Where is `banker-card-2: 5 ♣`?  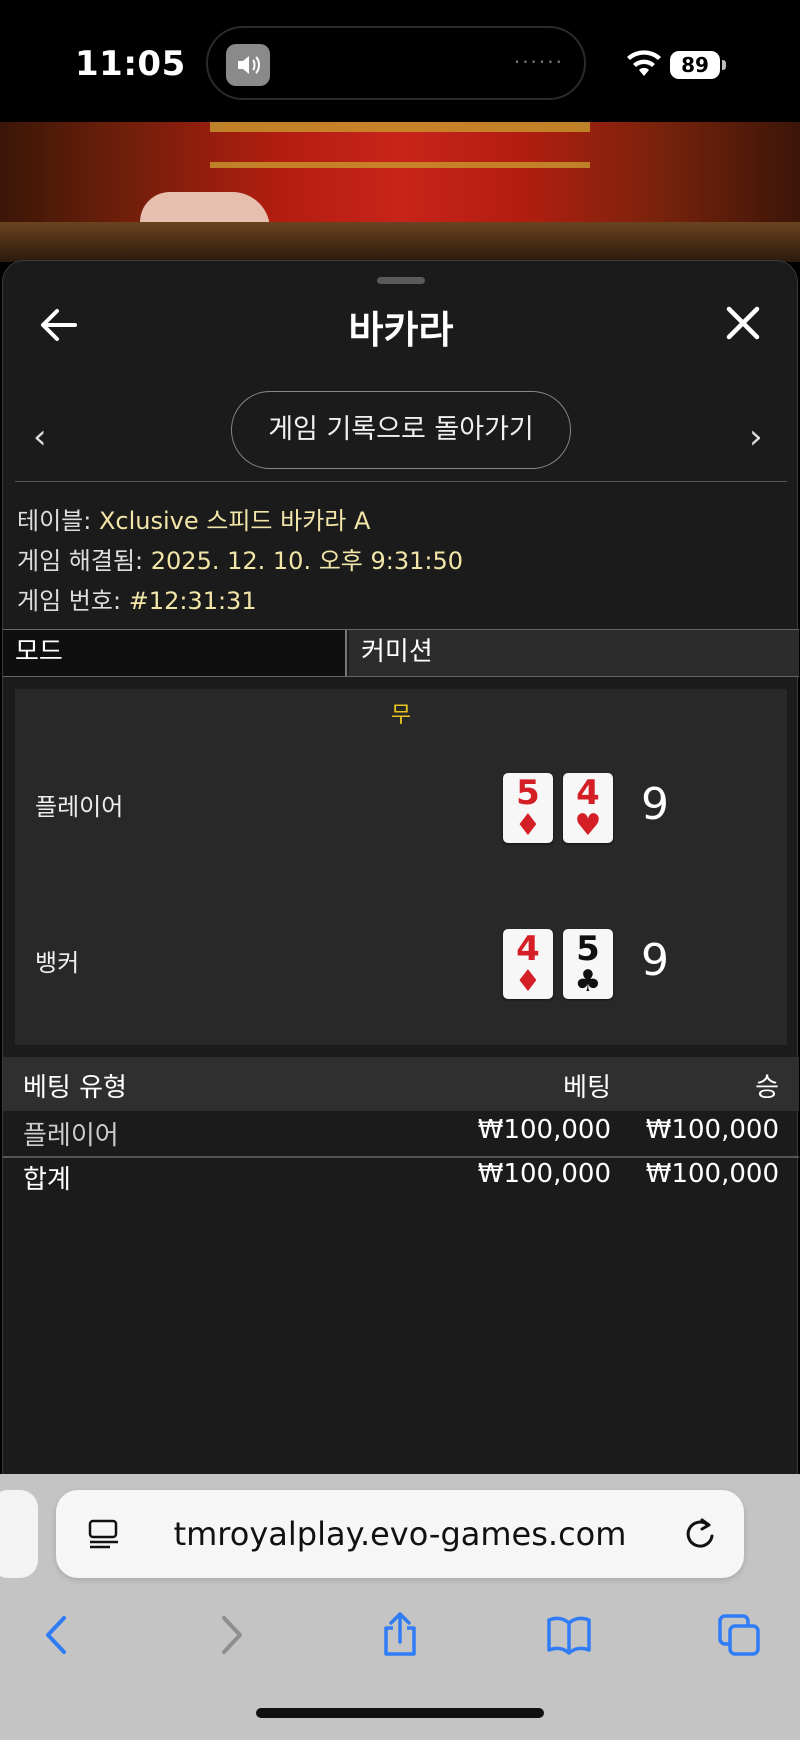
banker-card-2: 5 ♣ is located at coordinates (588, 964).